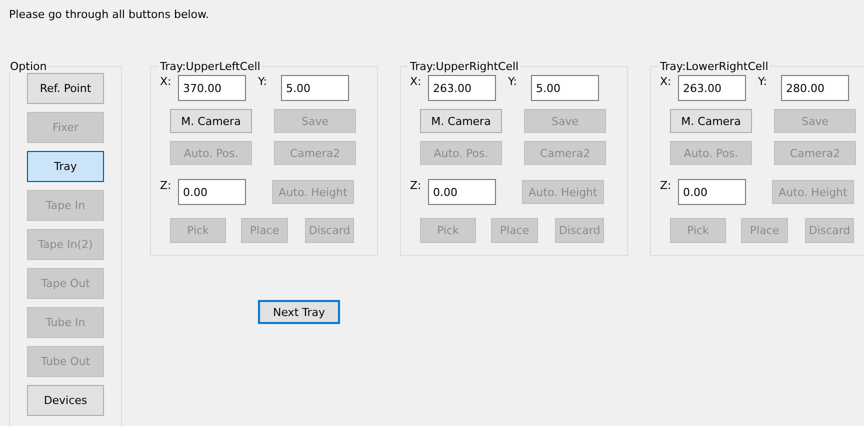  I want to click on group-title: Tray:UpperRightCell, so click(464, 66).